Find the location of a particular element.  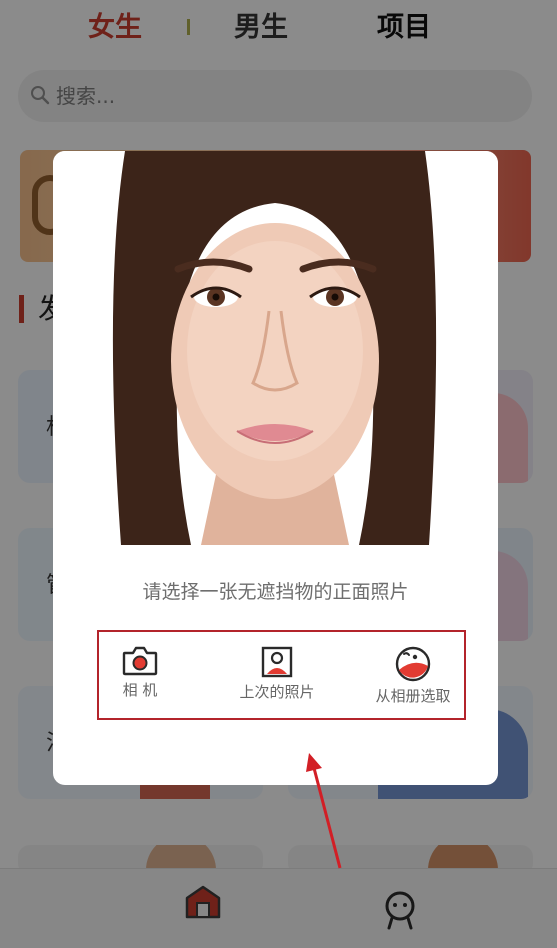

camera-option-label: 相 机 is located at coordinates (140, 690).